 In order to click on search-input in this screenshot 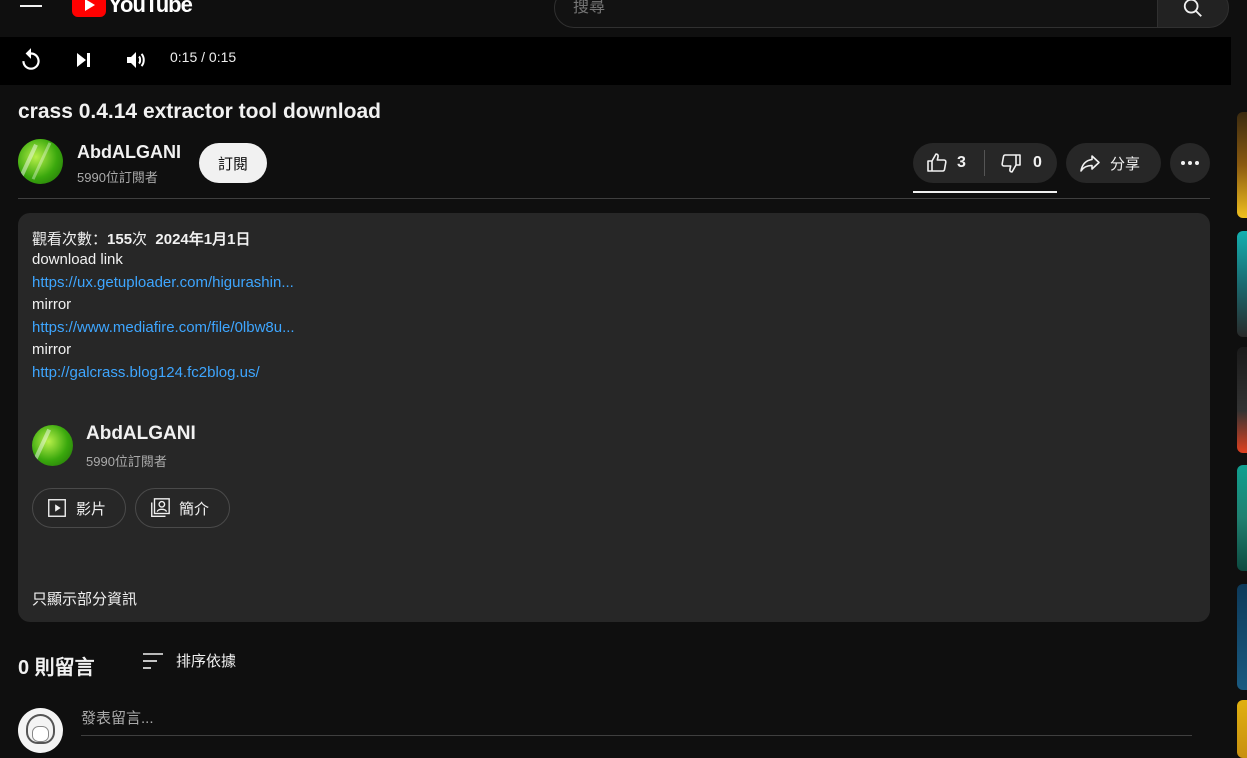, I will do `click(865, 13)`.